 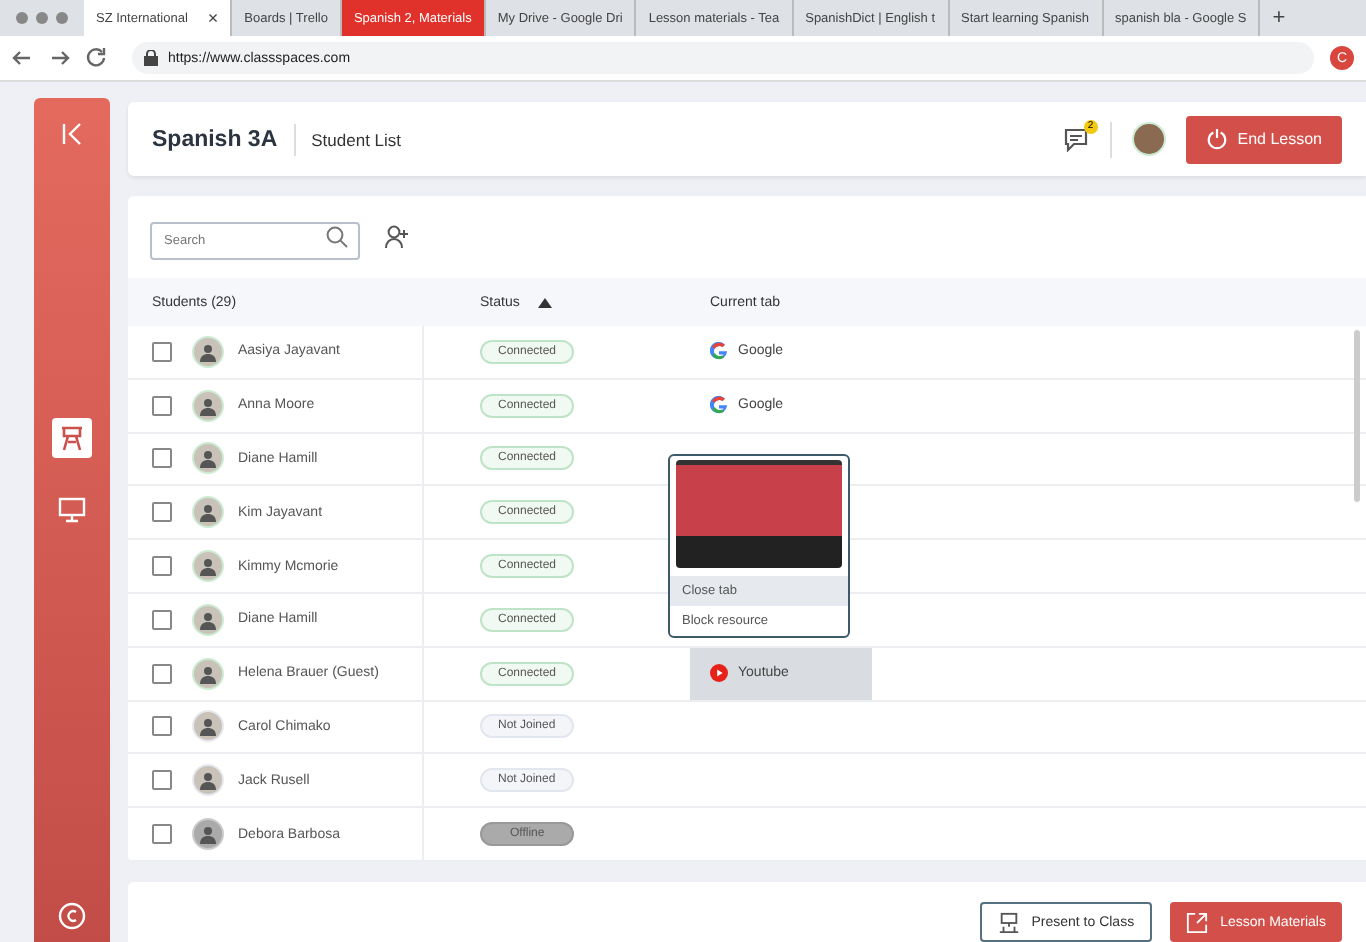 What do you see at coordinates (1008, 922) in the screenshot?
I see `presentation-icon` at bounding box center [1008, 922].